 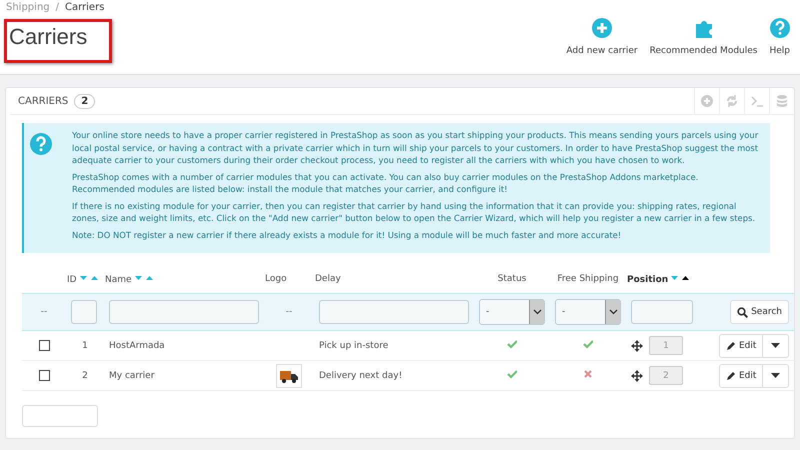 I want to click on column-header: Name, so click(x=118, y=279).